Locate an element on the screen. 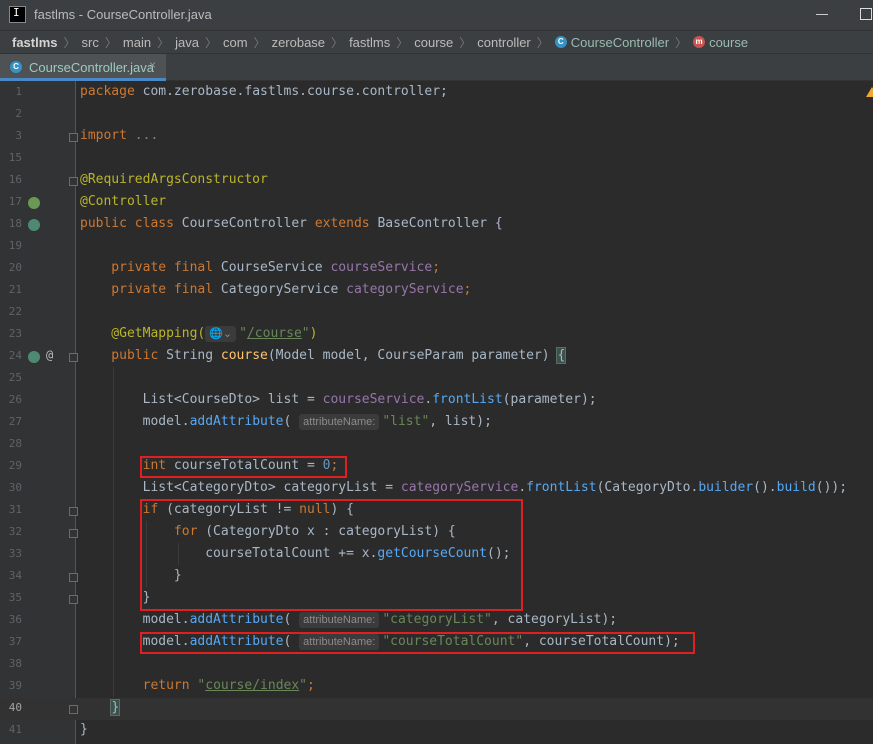 This screenshot has height=744, width=873. line-number: 15 is located at coordinates (15, 157).